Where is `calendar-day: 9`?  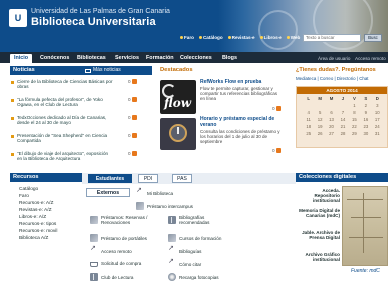
calendar-day: 9 is located at coordinates (365, 113).